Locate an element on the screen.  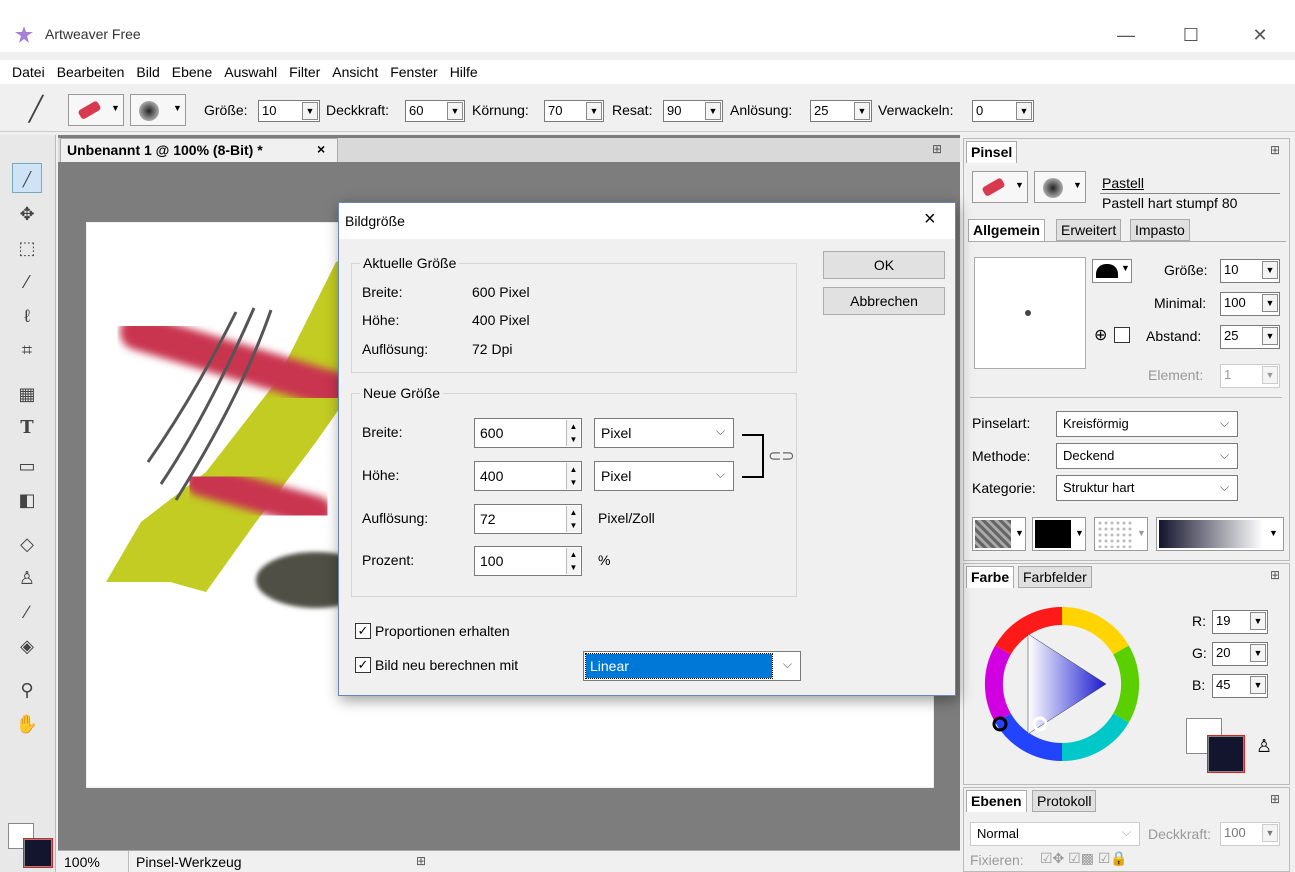
menu-ebene: Ebene is located at coordinates (192, 72).